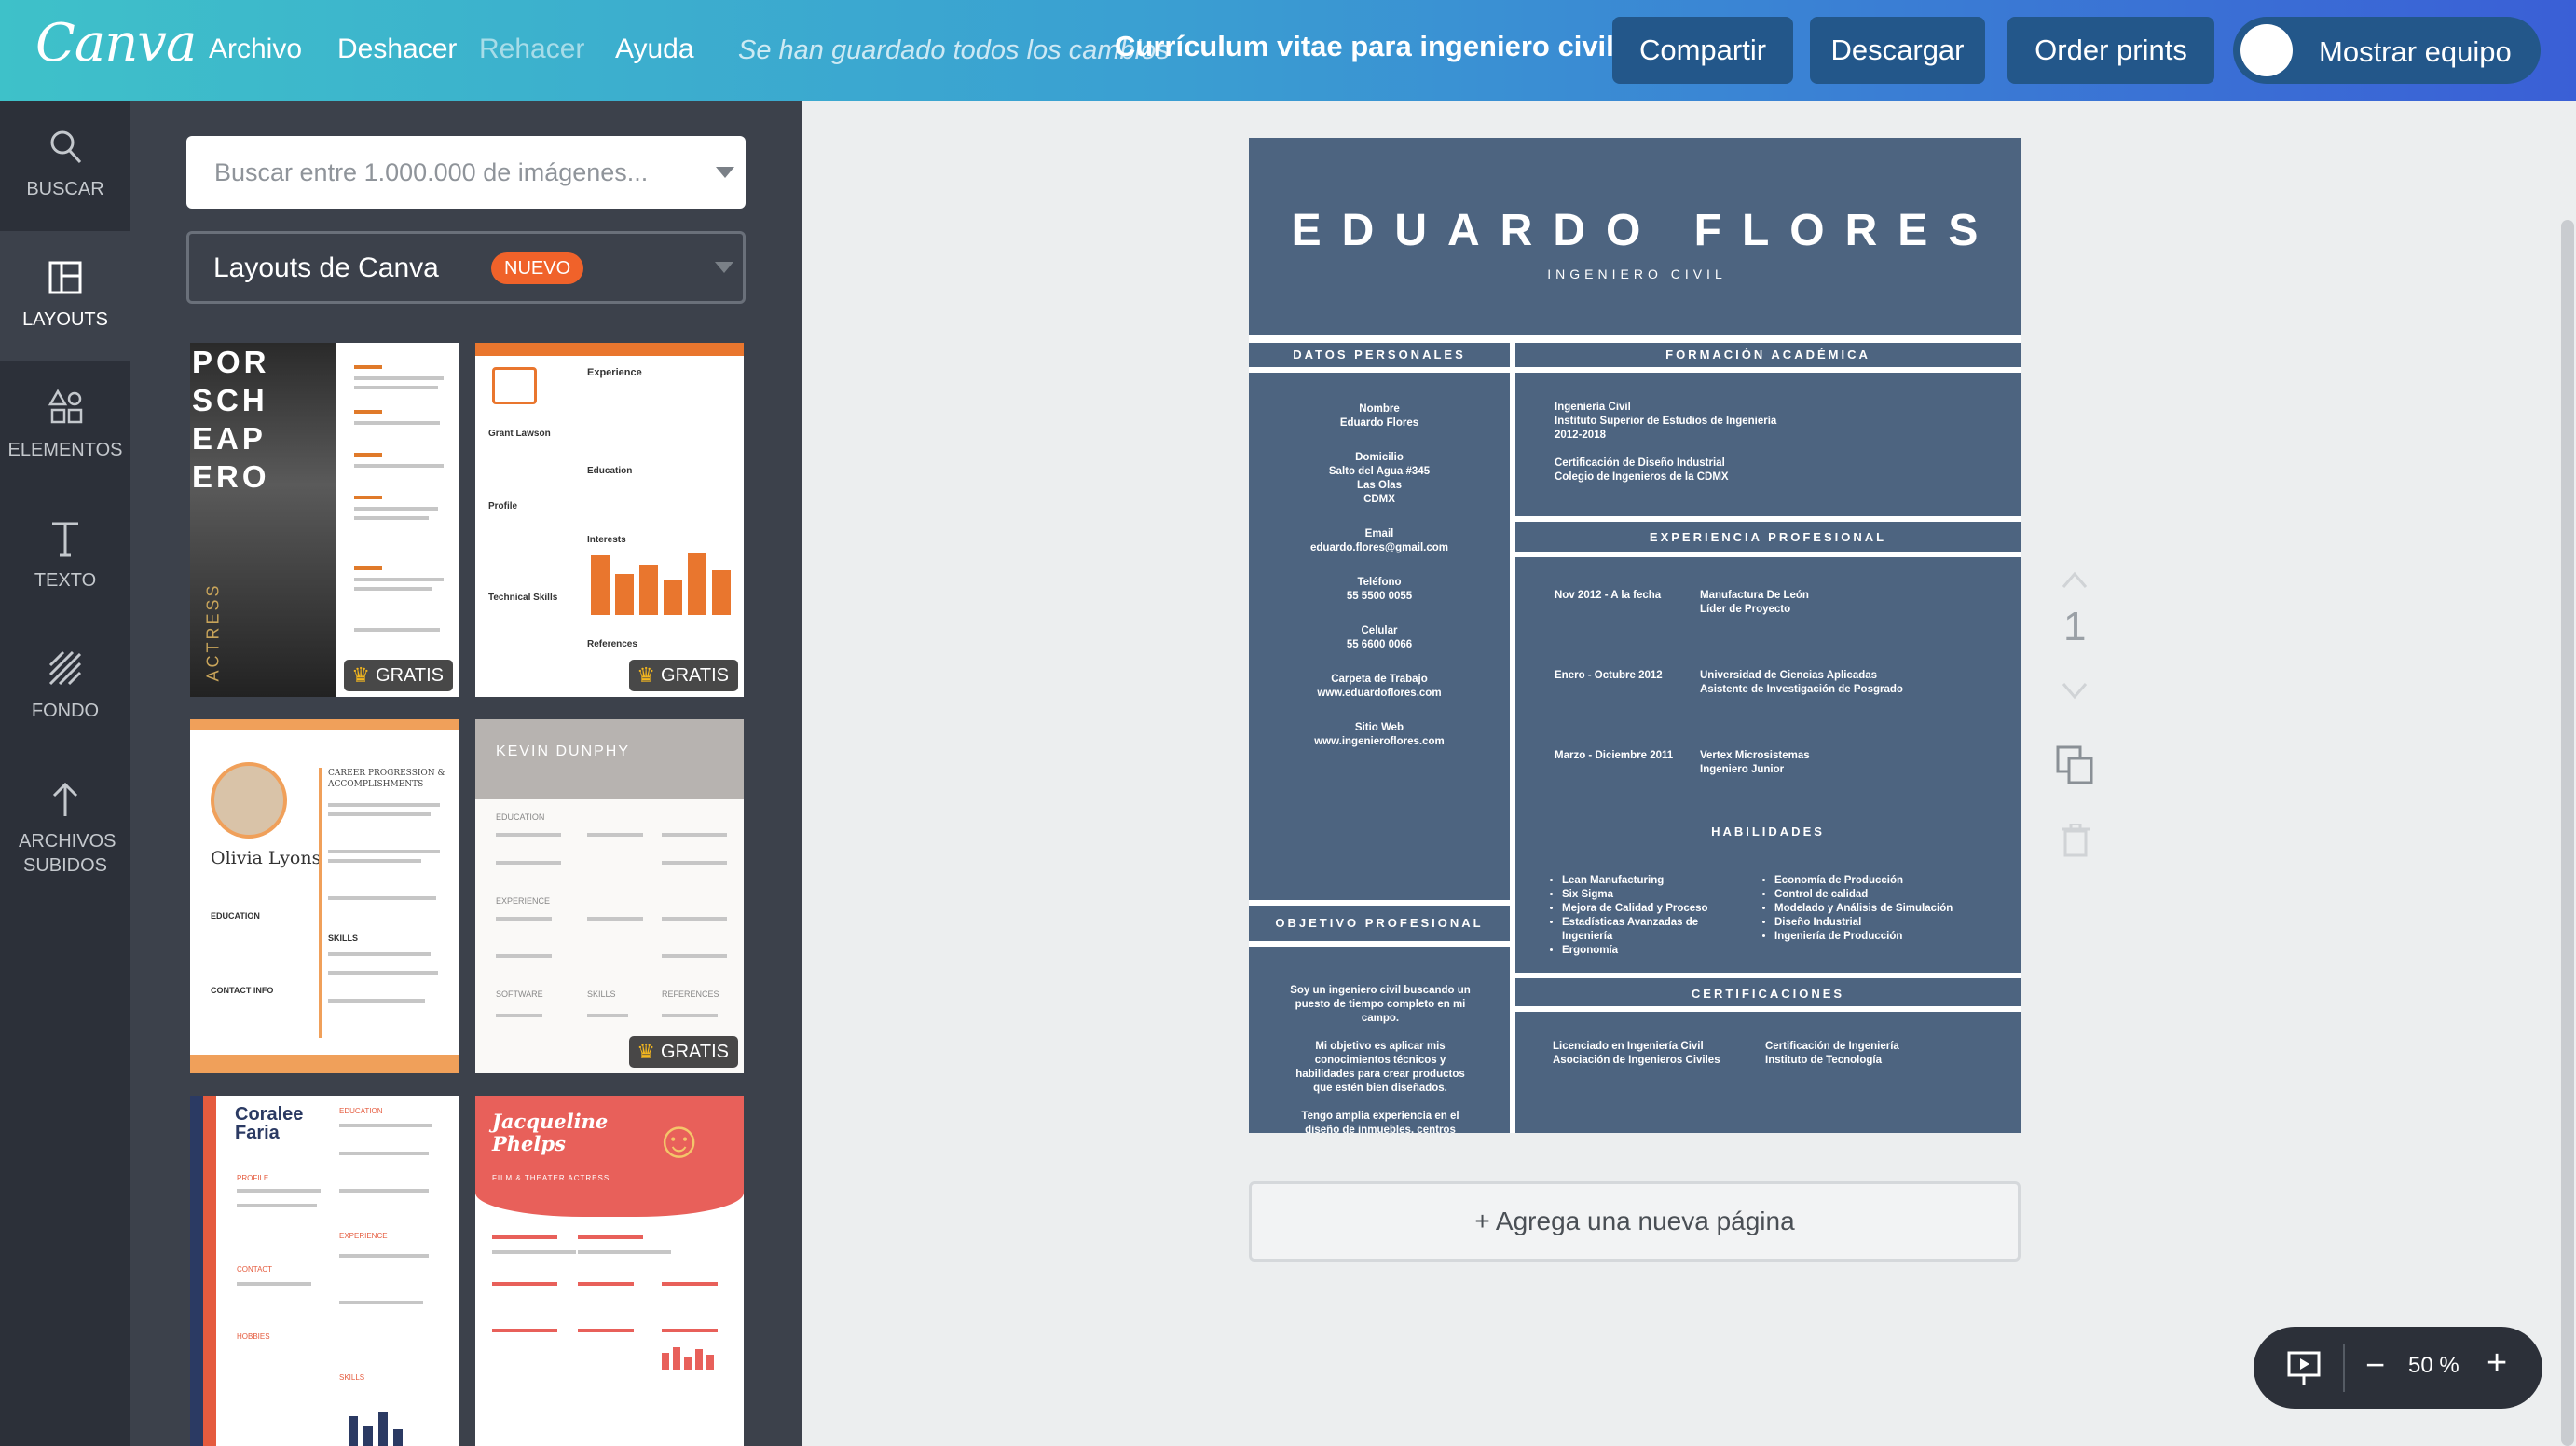  I want to click on personal-label: Email, so click(1379, 534).